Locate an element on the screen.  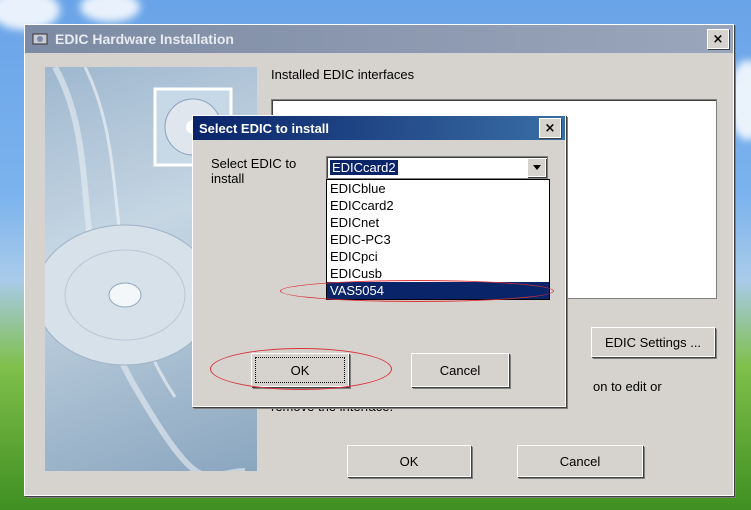
main-close-button: × is located at coordinates (718, 39).